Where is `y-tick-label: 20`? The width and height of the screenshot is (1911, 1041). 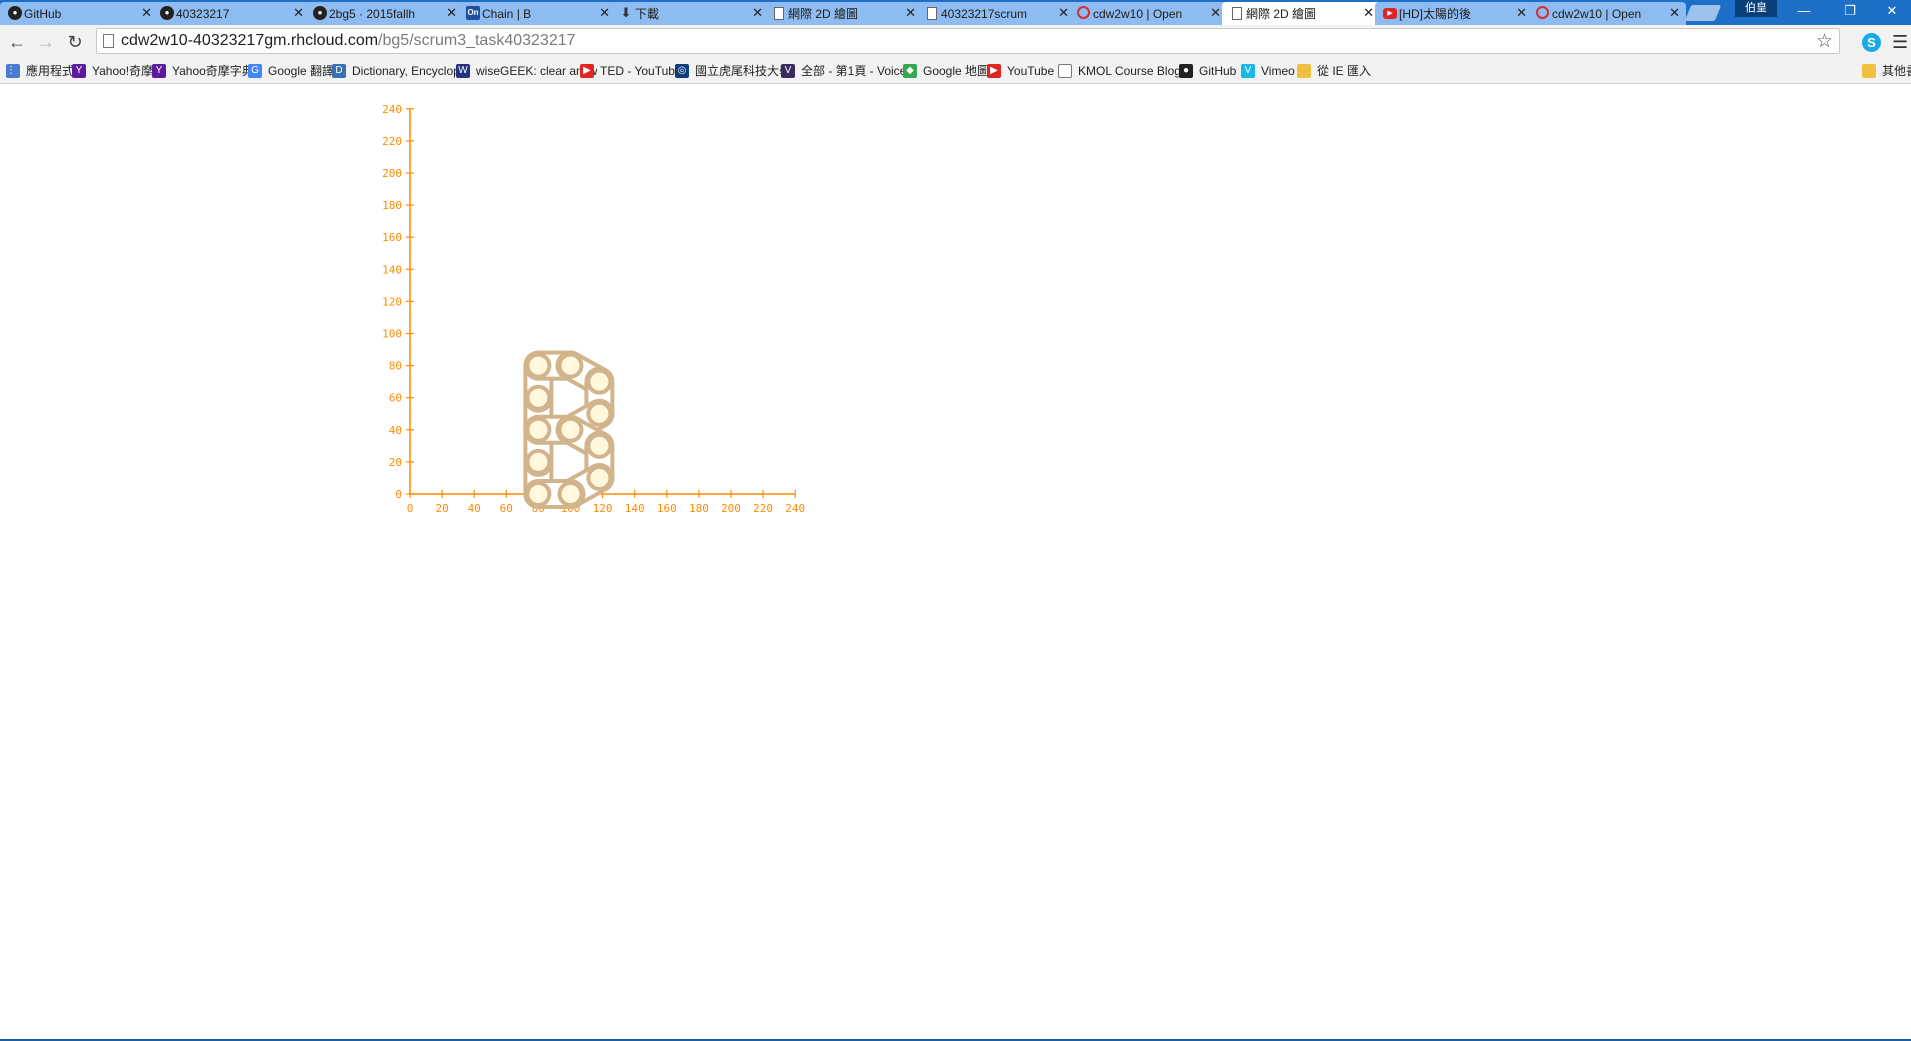
y-tick-label: 20 is located at coordinates (395, 462).